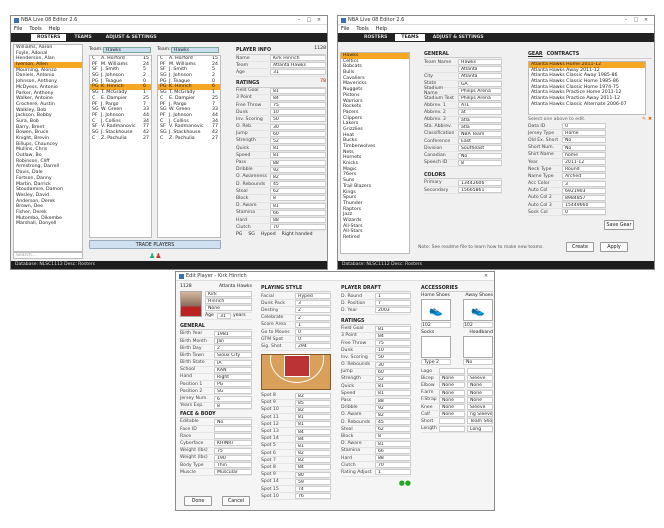  I want to click on tab-adjust-settings: ADJUST & SETTINGS, so click(131, 37).